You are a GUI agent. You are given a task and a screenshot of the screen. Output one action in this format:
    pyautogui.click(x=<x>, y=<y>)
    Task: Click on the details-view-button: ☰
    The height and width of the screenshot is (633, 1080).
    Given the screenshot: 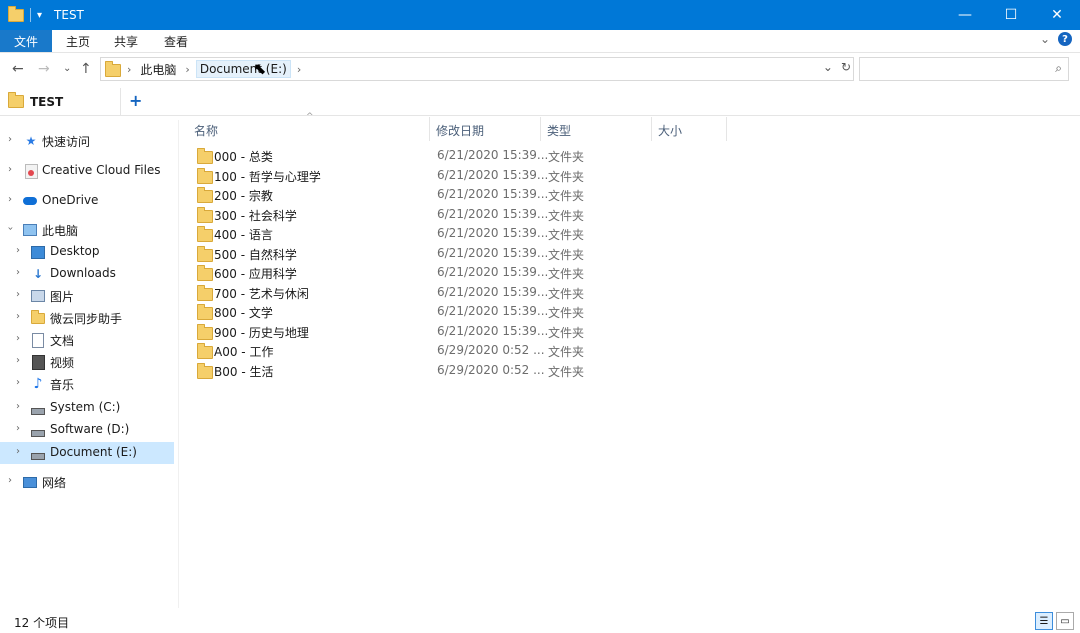 What is the action you would take?
    pyautogui.click(x=1044, y=621)
    